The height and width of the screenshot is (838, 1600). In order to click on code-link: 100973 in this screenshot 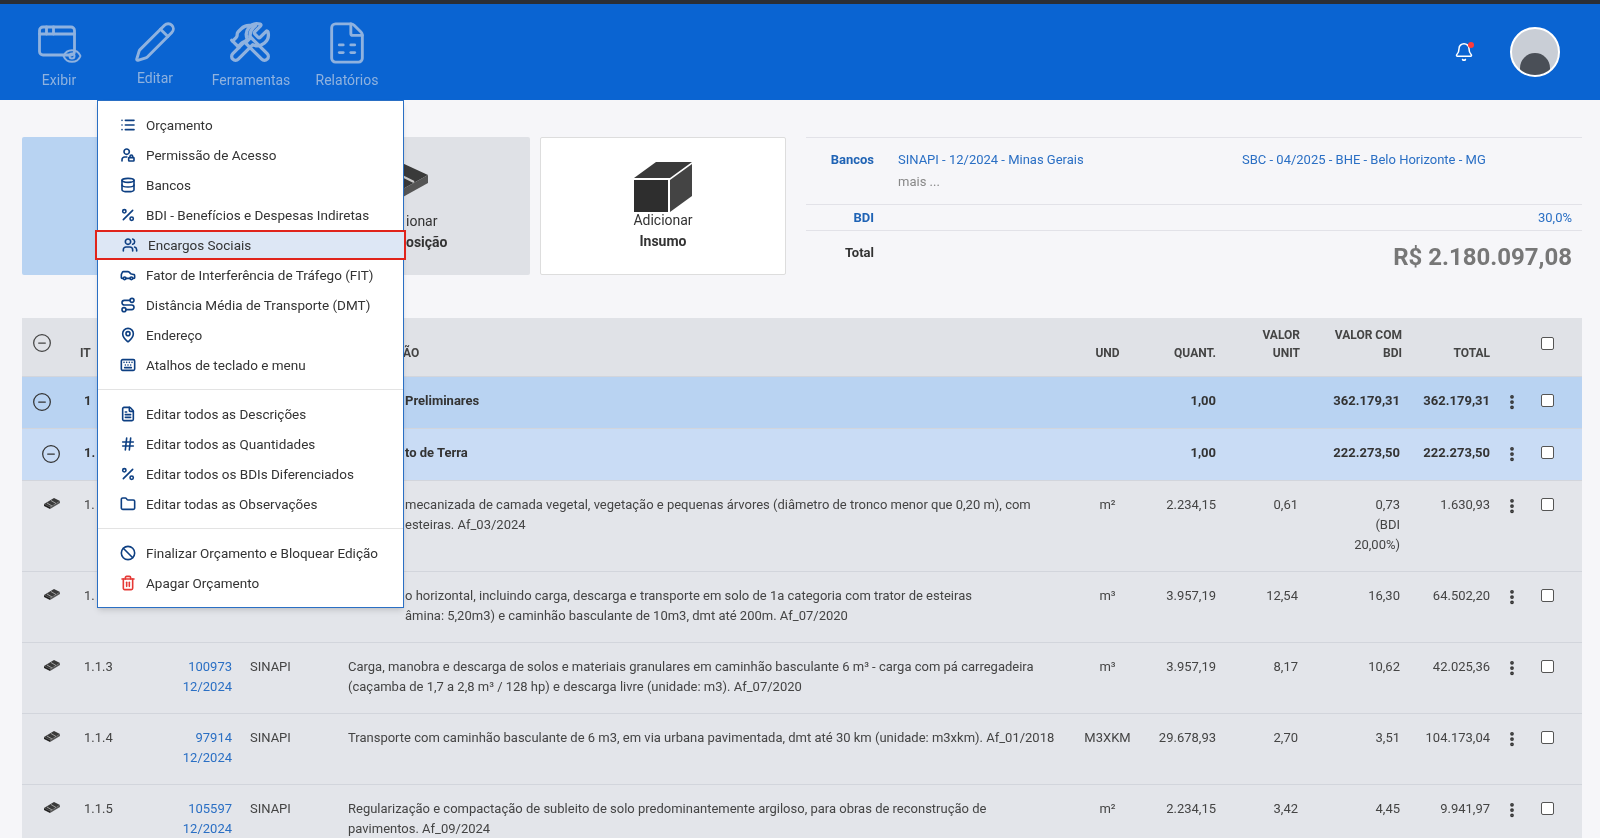, I will do `click(210, 667)`.